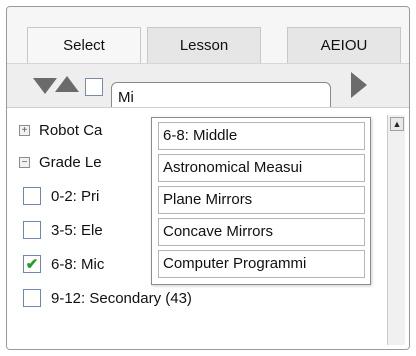  What do you see at coordinates (94, 87) in the screenshot?
I see `select-all-checkbox` at bounding box center [94, 87].